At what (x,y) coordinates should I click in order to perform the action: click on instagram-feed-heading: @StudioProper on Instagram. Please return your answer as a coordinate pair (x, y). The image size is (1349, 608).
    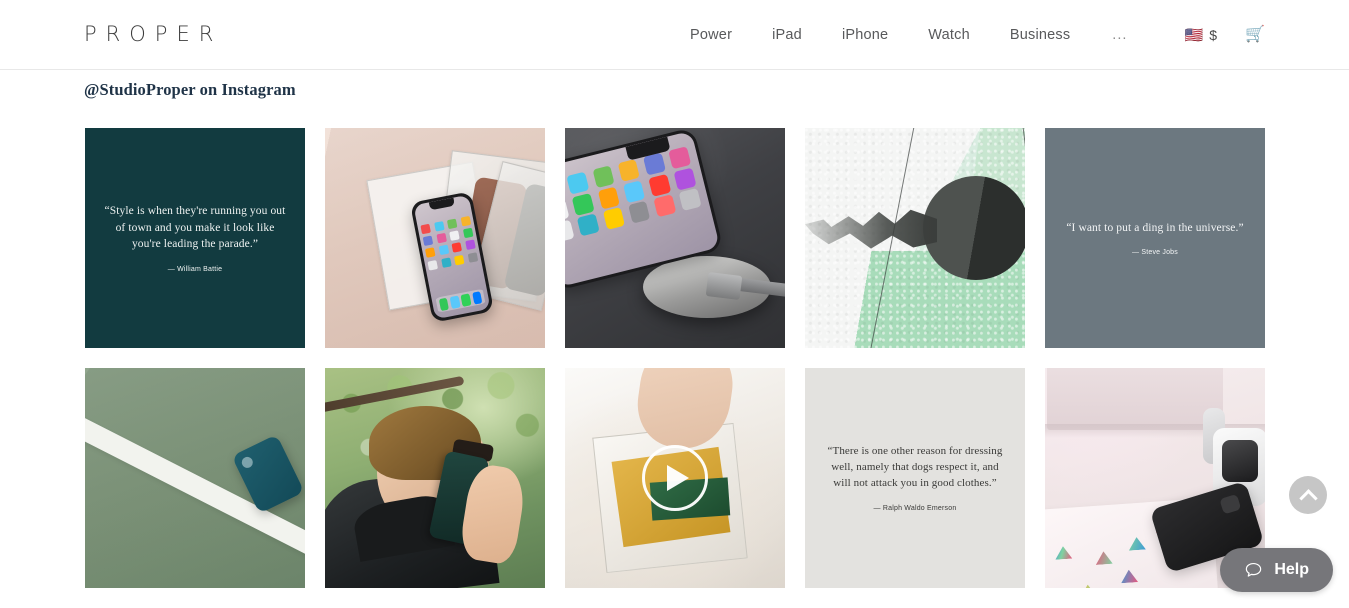
    Looking at the image, I should click on (190, 89).